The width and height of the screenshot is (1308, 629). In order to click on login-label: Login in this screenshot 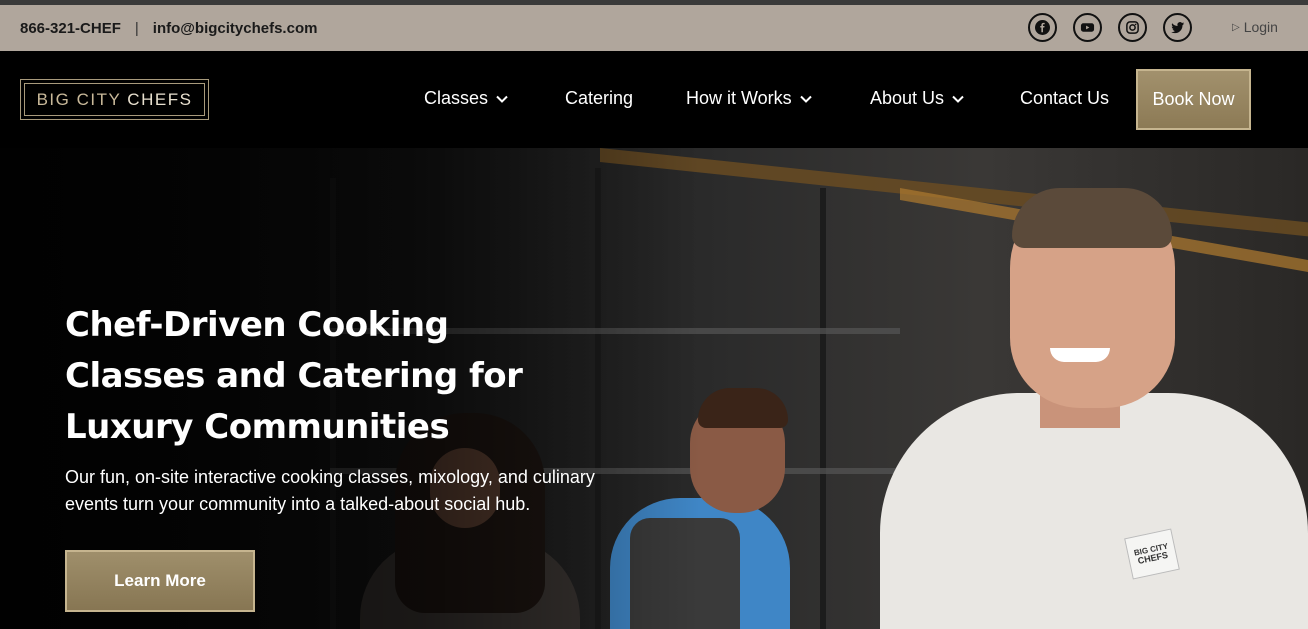, I will do `click(1260, 27)`.